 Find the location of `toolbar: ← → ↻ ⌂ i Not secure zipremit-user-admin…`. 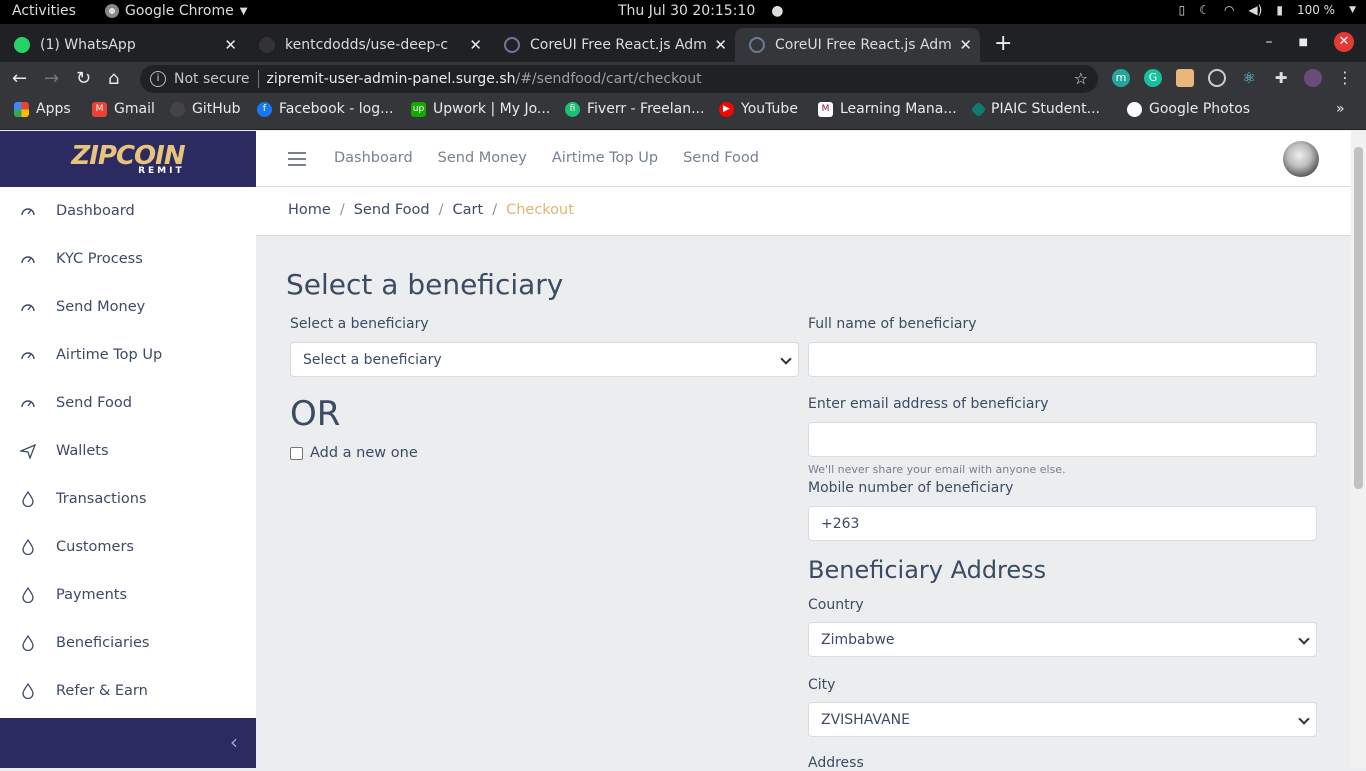

toolbar: ← → ↻ ⌂ i Not secure zipremit-user-admin… is located at coordinates (683, 79).